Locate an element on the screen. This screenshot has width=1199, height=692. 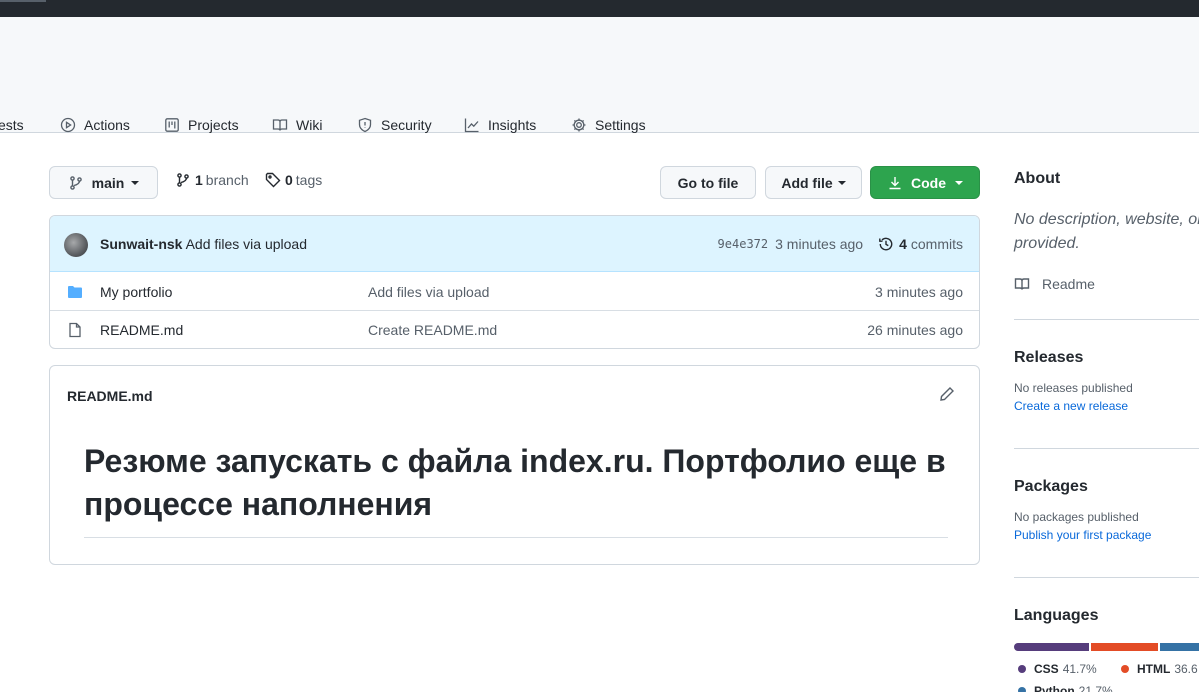
file-name: README.md is located at coordinates (141, 330).